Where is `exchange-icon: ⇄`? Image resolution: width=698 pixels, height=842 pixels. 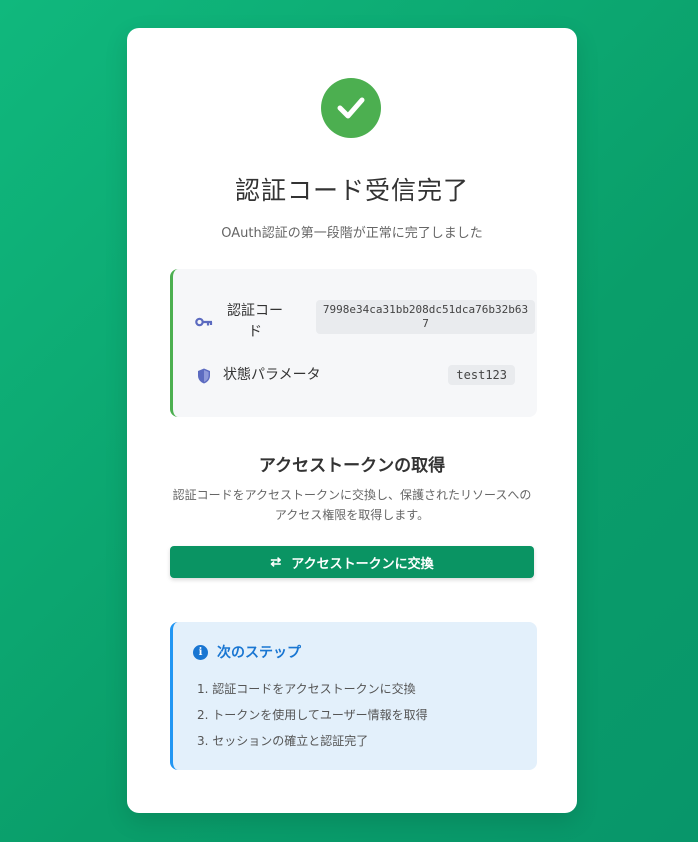
exchange-icon: ⇄ is located at coordinates (276, 561).